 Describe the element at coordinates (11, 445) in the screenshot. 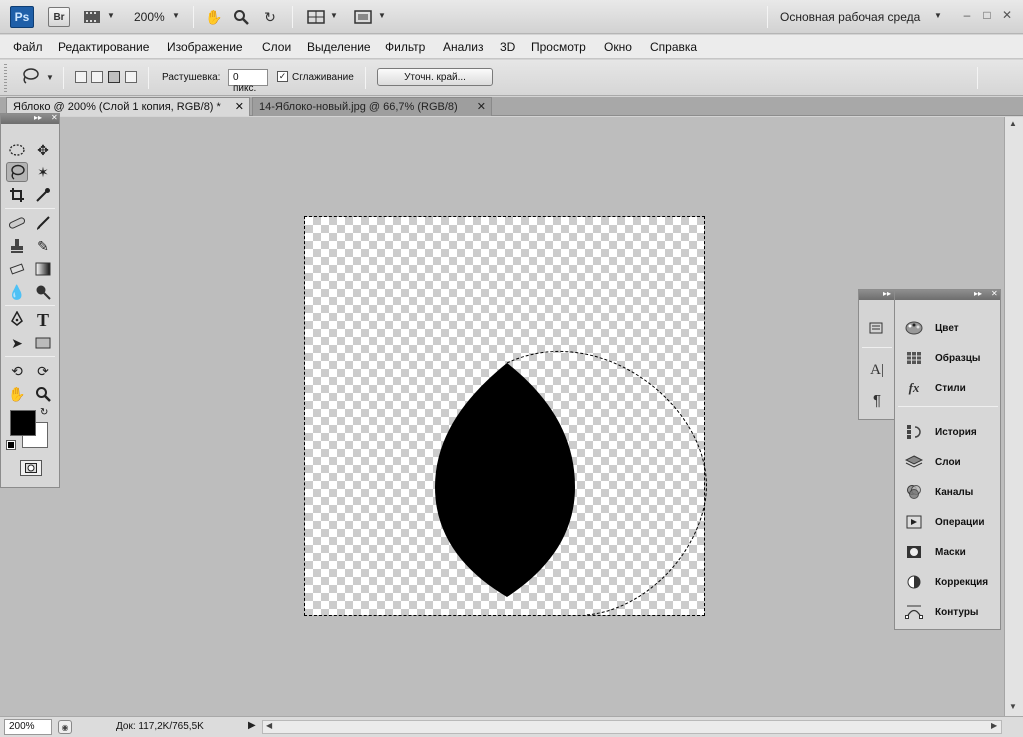

I see `default-colors-icon` at that location.